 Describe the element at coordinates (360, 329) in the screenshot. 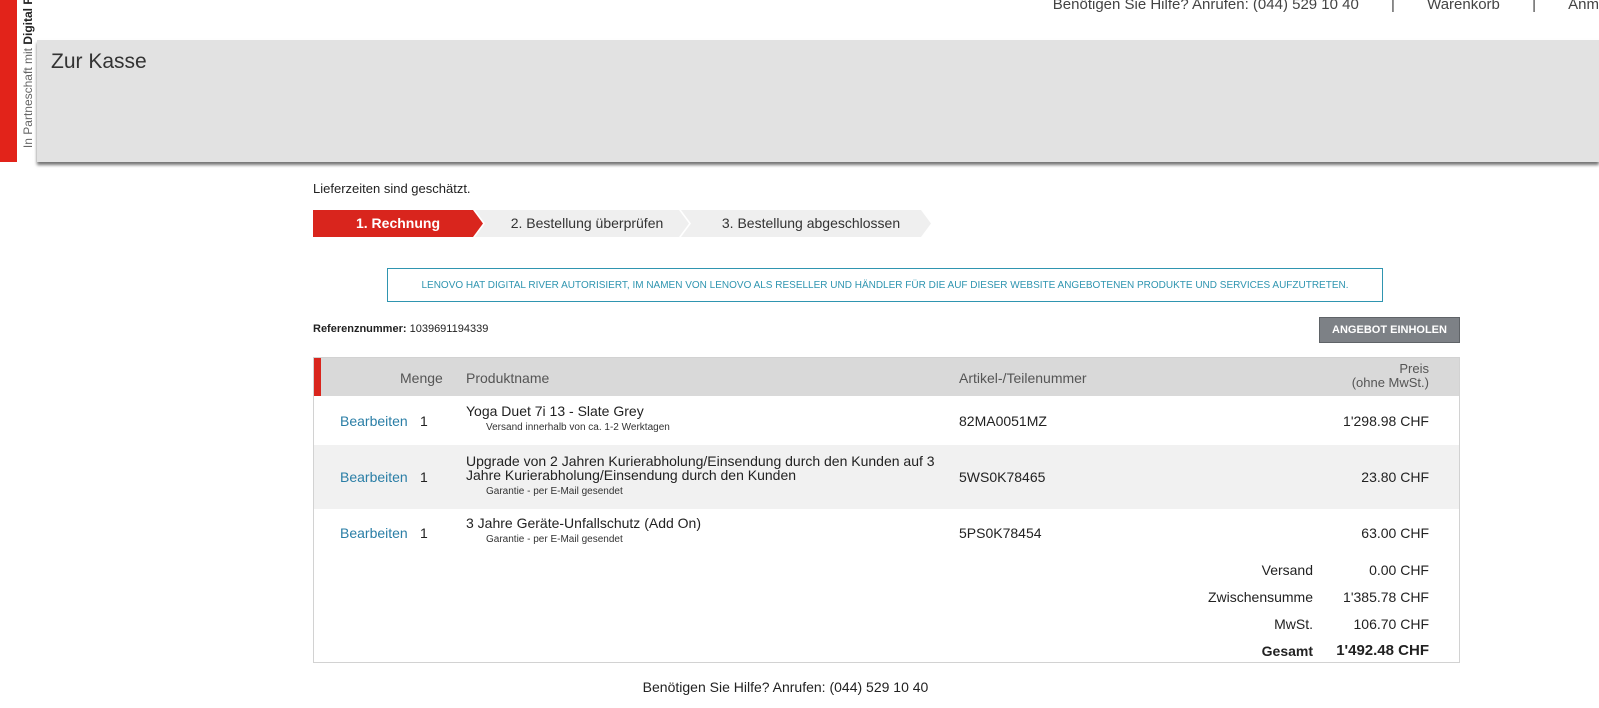

I see `reference-label: Referenznummer:` at that location.